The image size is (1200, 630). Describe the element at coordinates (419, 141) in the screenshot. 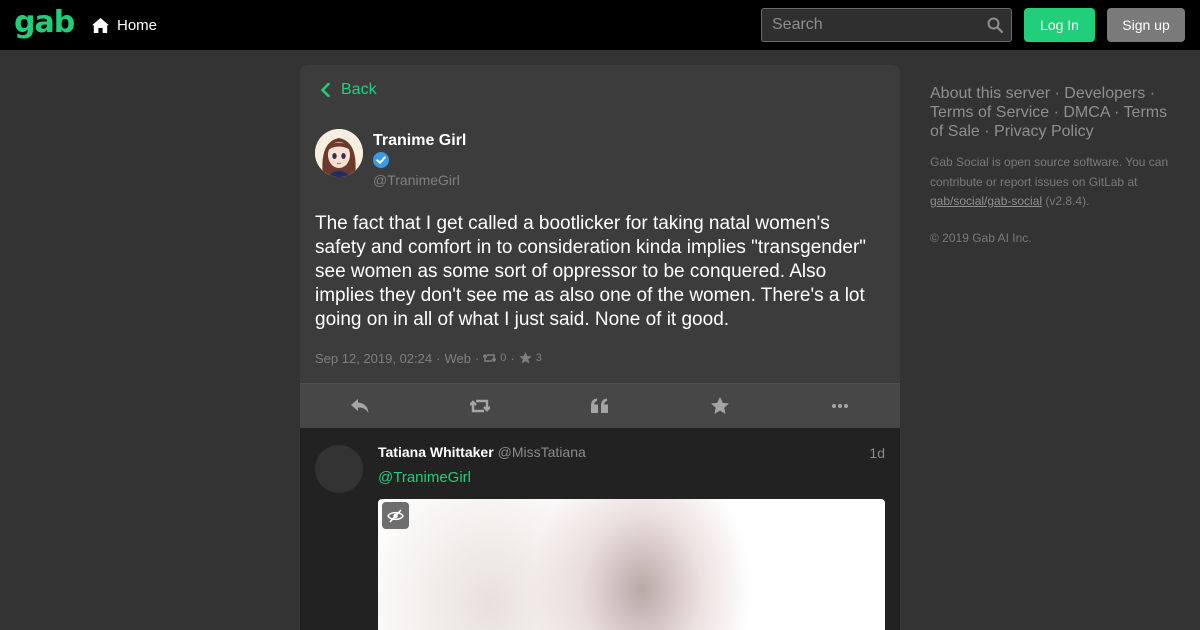

I see `author-display-name: Tranime Girl` at that location.